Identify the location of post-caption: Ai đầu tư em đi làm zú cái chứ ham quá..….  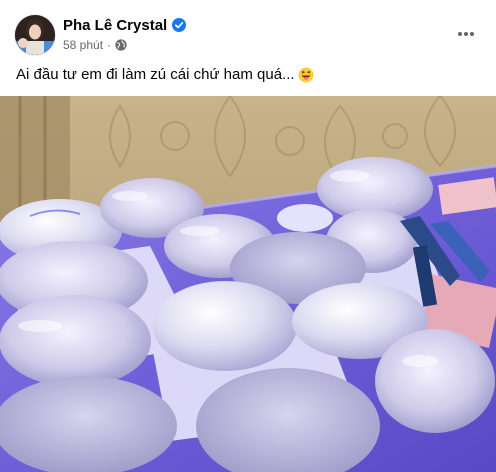
(248, 75).